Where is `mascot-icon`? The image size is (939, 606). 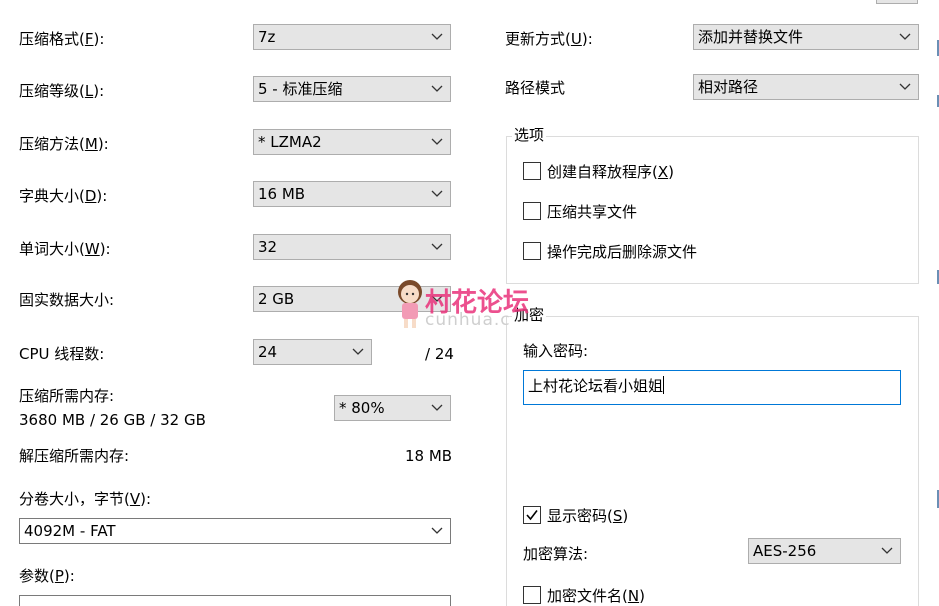
mascot-icon is located at coordinates (410, 304).